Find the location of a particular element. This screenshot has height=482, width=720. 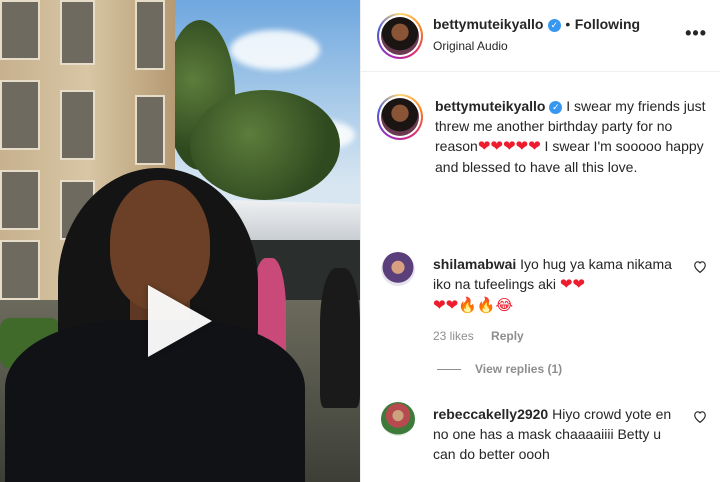

comment-like-count: 23 likes is located at coordinates (453, 336).